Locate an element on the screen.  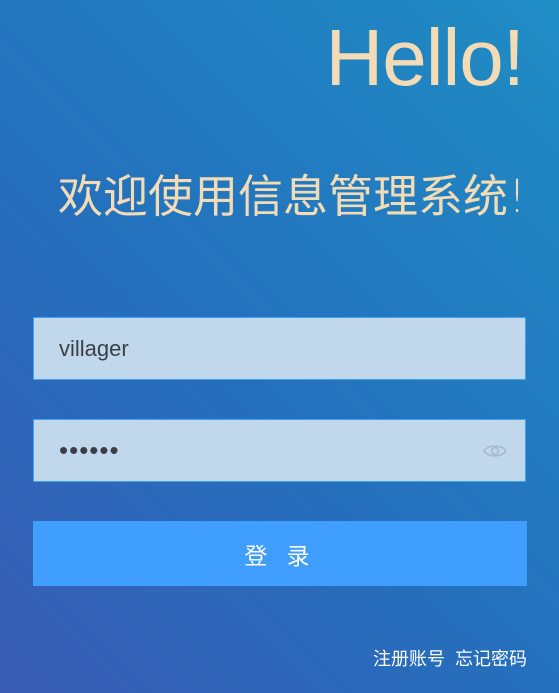
eye-icon is located at coordinates (495, 451).